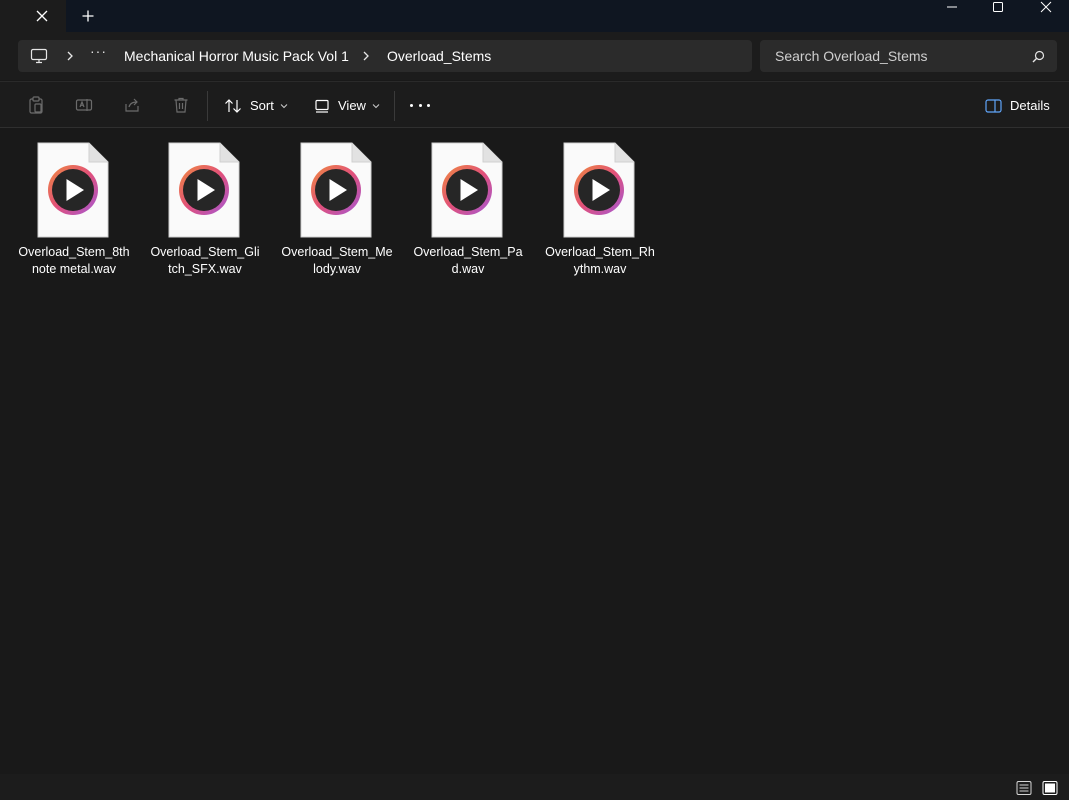 This screenshot has width=1069, height=800. I want to click on details-view-icon, so click(1024, 788).